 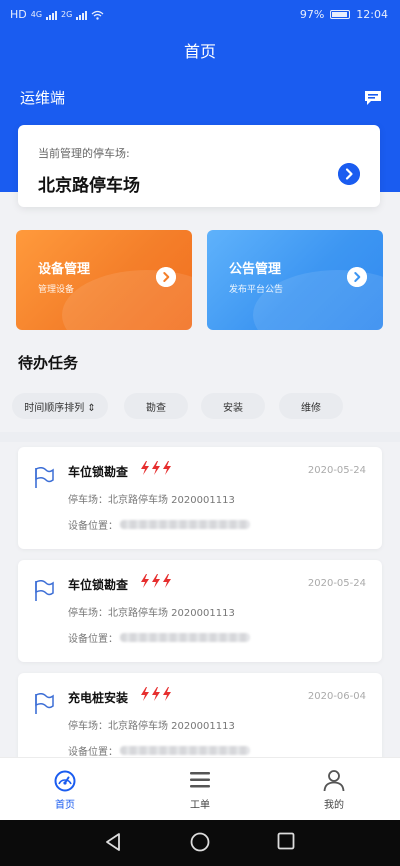 I want to click on dashboard-icon, so click(x=65, y=781).